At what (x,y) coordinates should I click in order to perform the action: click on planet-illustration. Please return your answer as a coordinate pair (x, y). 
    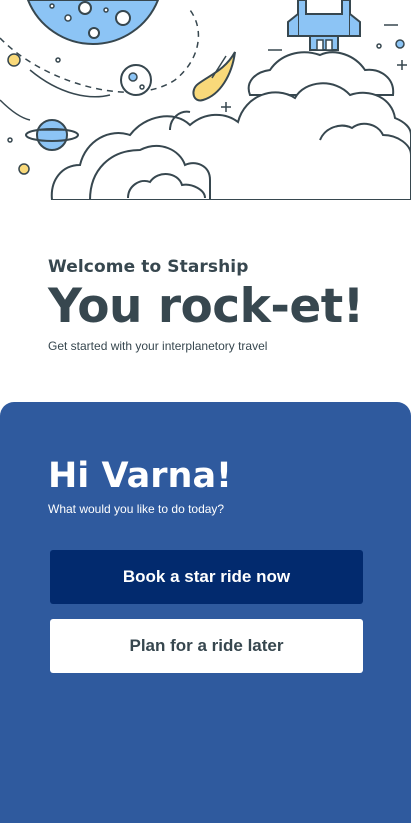
    Looking at the image, I should click on (93, 23).